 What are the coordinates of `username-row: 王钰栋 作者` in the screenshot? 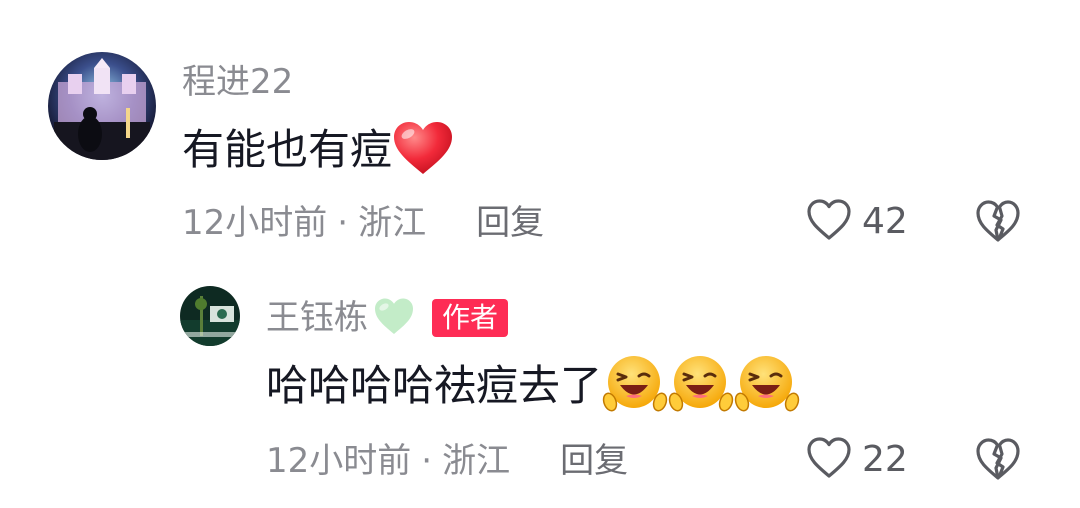 It's located at (387, 318).